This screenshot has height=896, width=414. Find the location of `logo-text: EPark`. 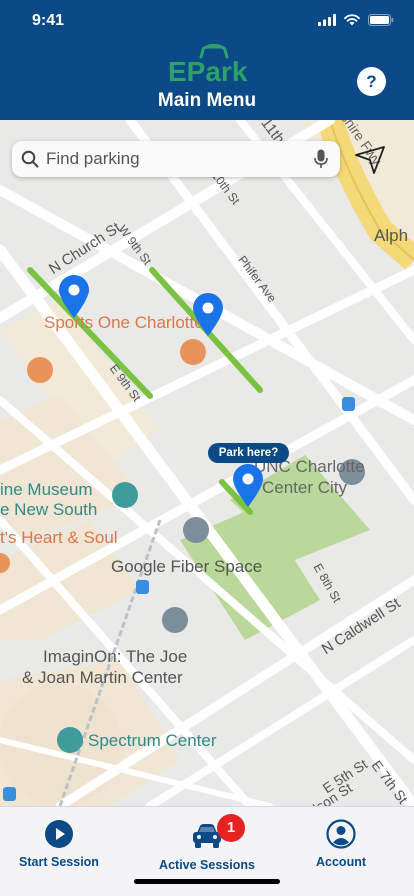

logo-text: EPark is located at coordinates (208, 71).